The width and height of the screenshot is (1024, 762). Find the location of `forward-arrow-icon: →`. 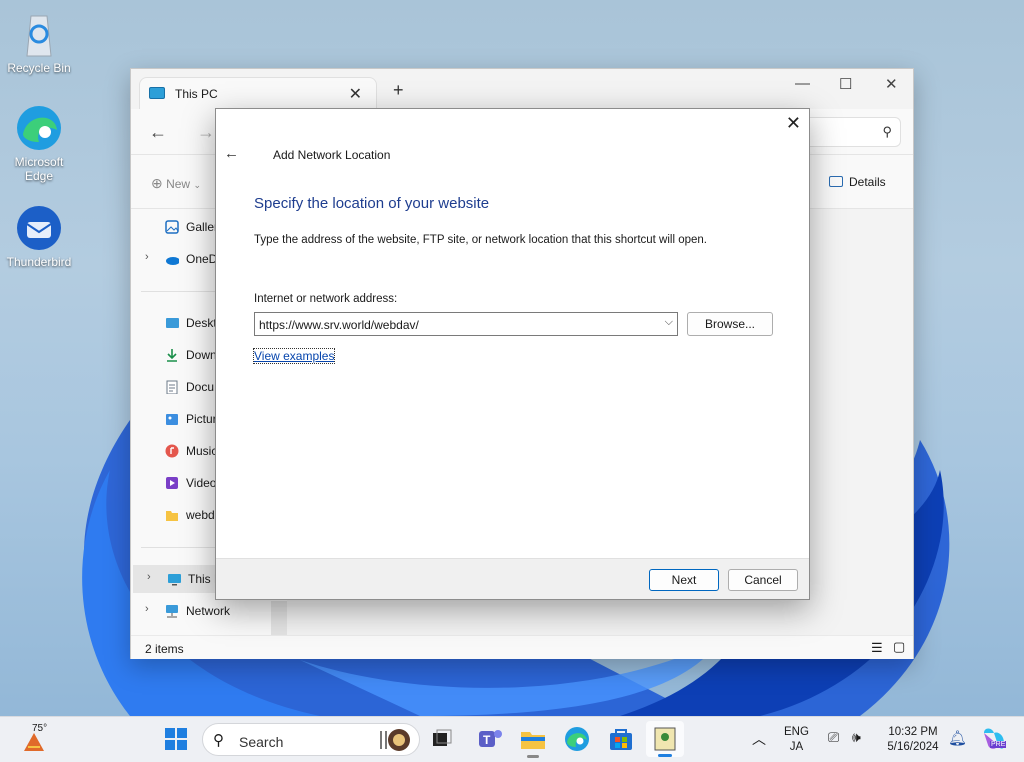

forward-arrow-icon: → is located at coordinates (206, 132).